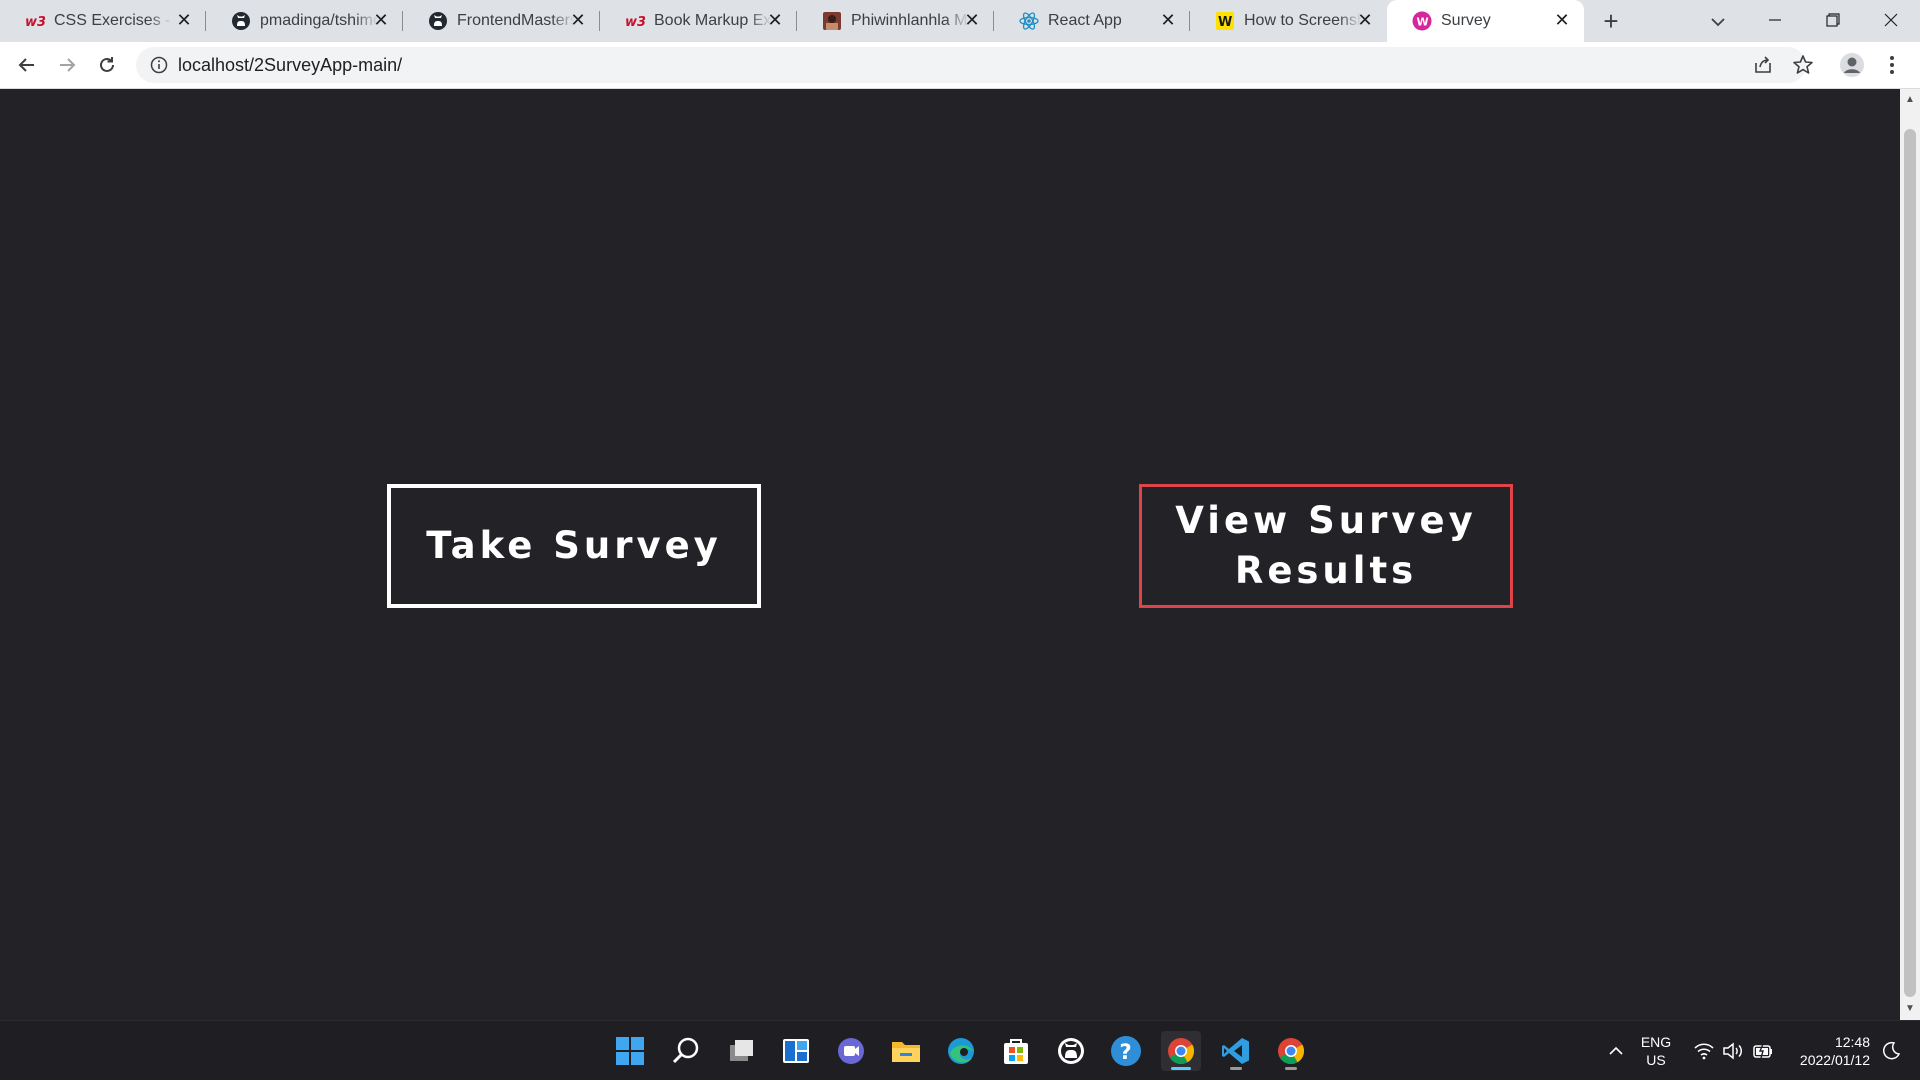 The width and height of the screenshot is (1920, 1080). I want to click on star-icon, so click(1803, 65).